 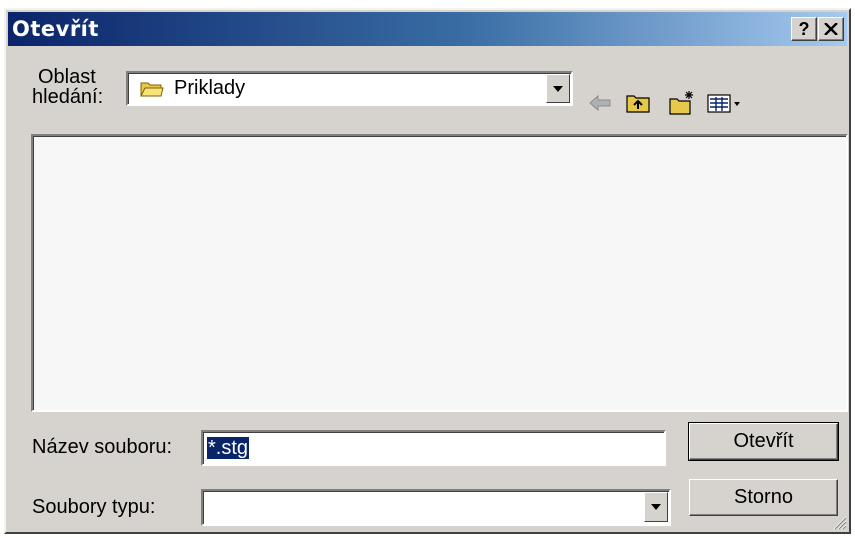 What do you see at coordinates (804, 29) in the screenshot?
I see `help-button: ?` at bounding box center [804, 29].